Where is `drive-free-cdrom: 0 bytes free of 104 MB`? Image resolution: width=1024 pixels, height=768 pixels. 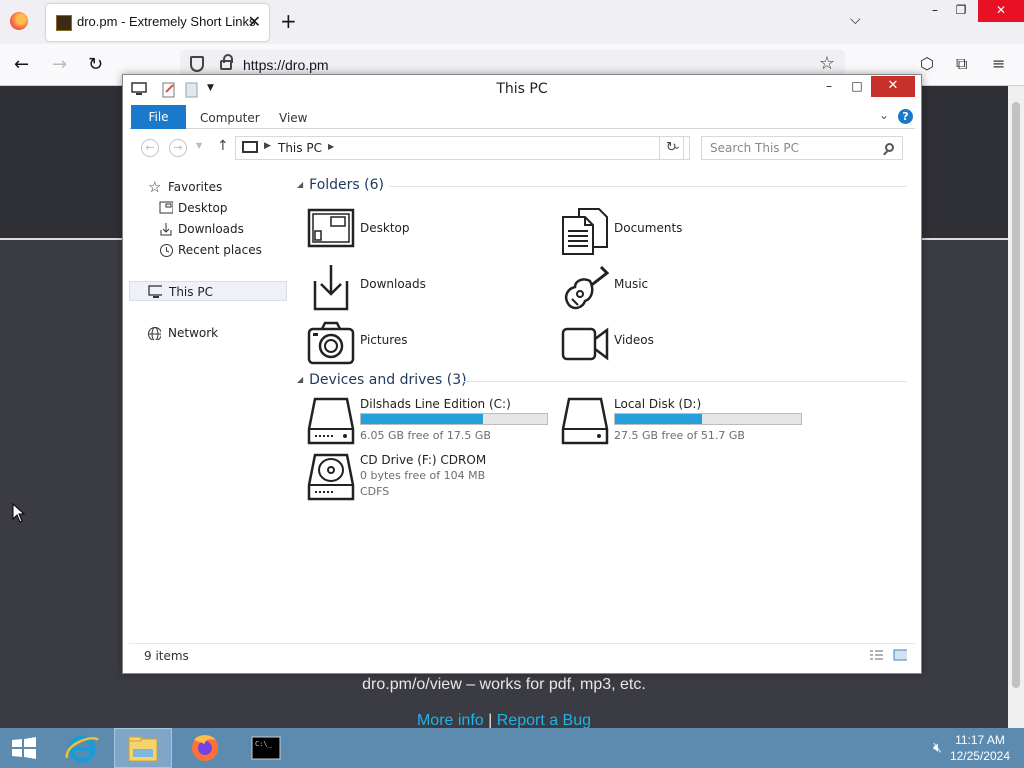
drive-free-cdrom: 0 bytes free of 104 MB is located at coordinates (423, 475).